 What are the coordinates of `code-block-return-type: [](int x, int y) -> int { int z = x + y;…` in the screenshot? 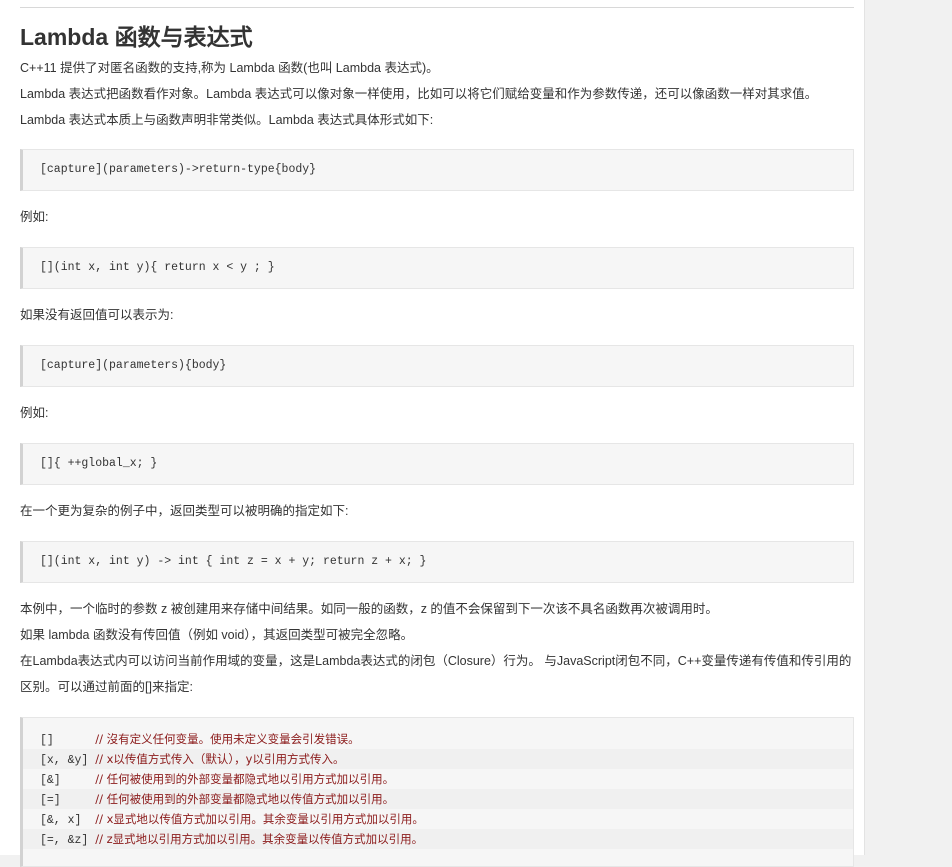 It's located at (437, 562).